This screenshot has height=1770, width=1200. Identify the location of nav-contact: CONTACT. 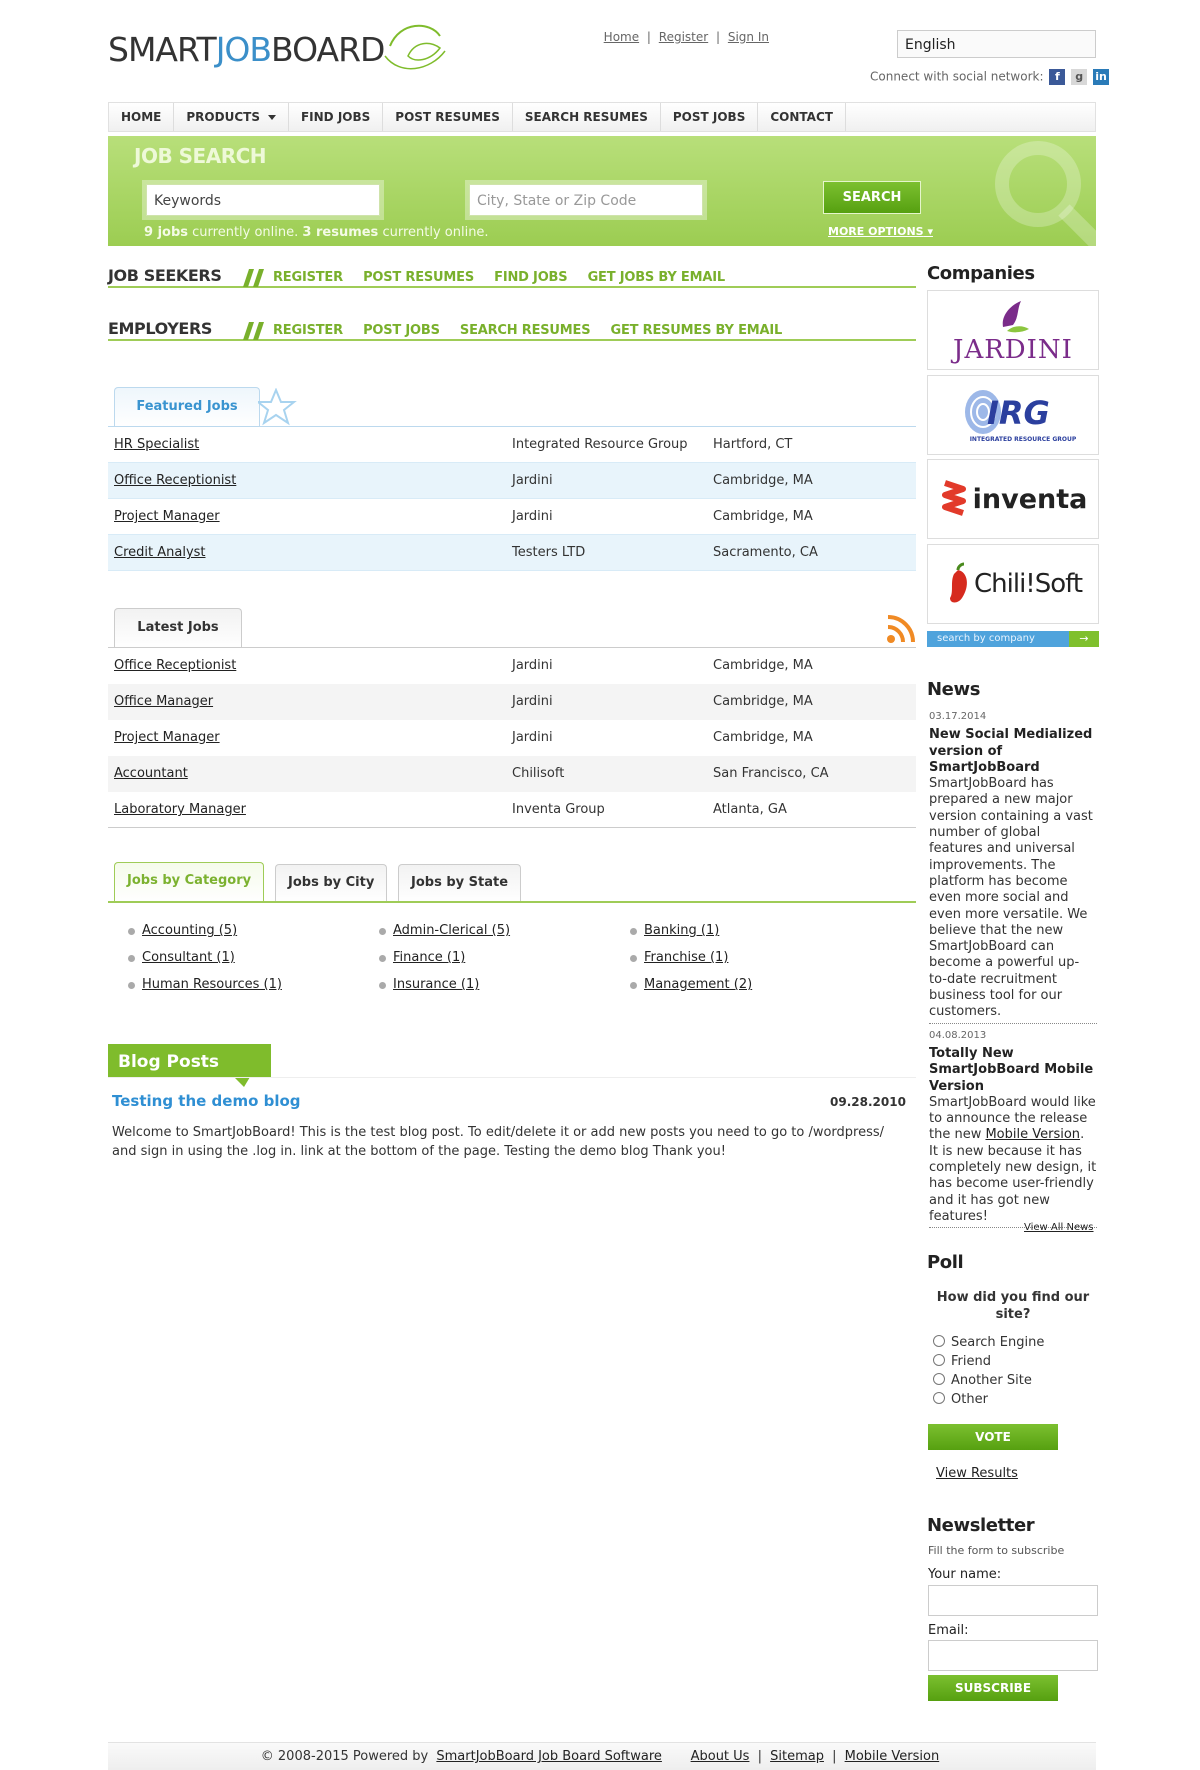
(802, 117).